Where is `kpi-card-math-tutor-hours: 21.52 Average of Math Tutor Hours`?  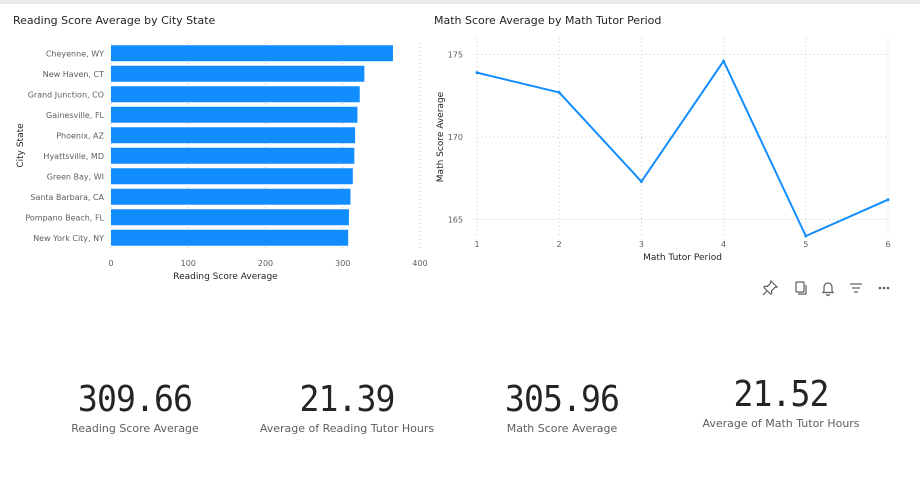 kpi-card-math-tutor-hours: 21.52 Average of Math Tutor Hours is located at coordinates (781, 403).